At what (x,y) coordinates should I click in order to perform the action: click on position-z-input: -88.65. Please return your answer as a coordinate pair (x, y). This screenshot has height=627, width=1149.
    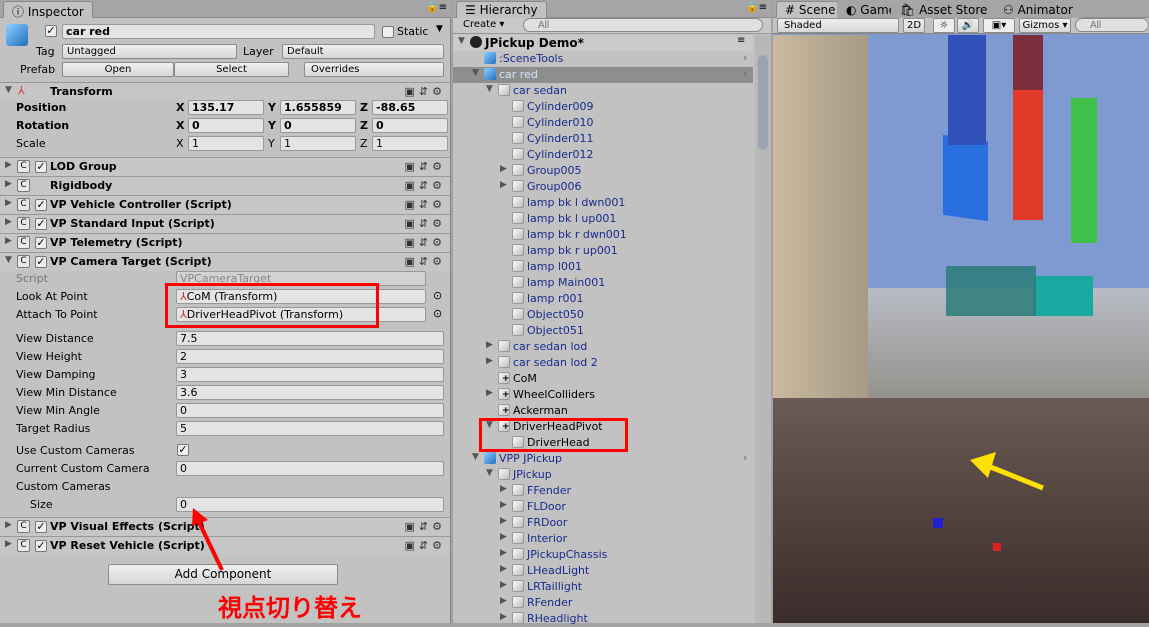
    Looking at the image, I should click on (410, 107).